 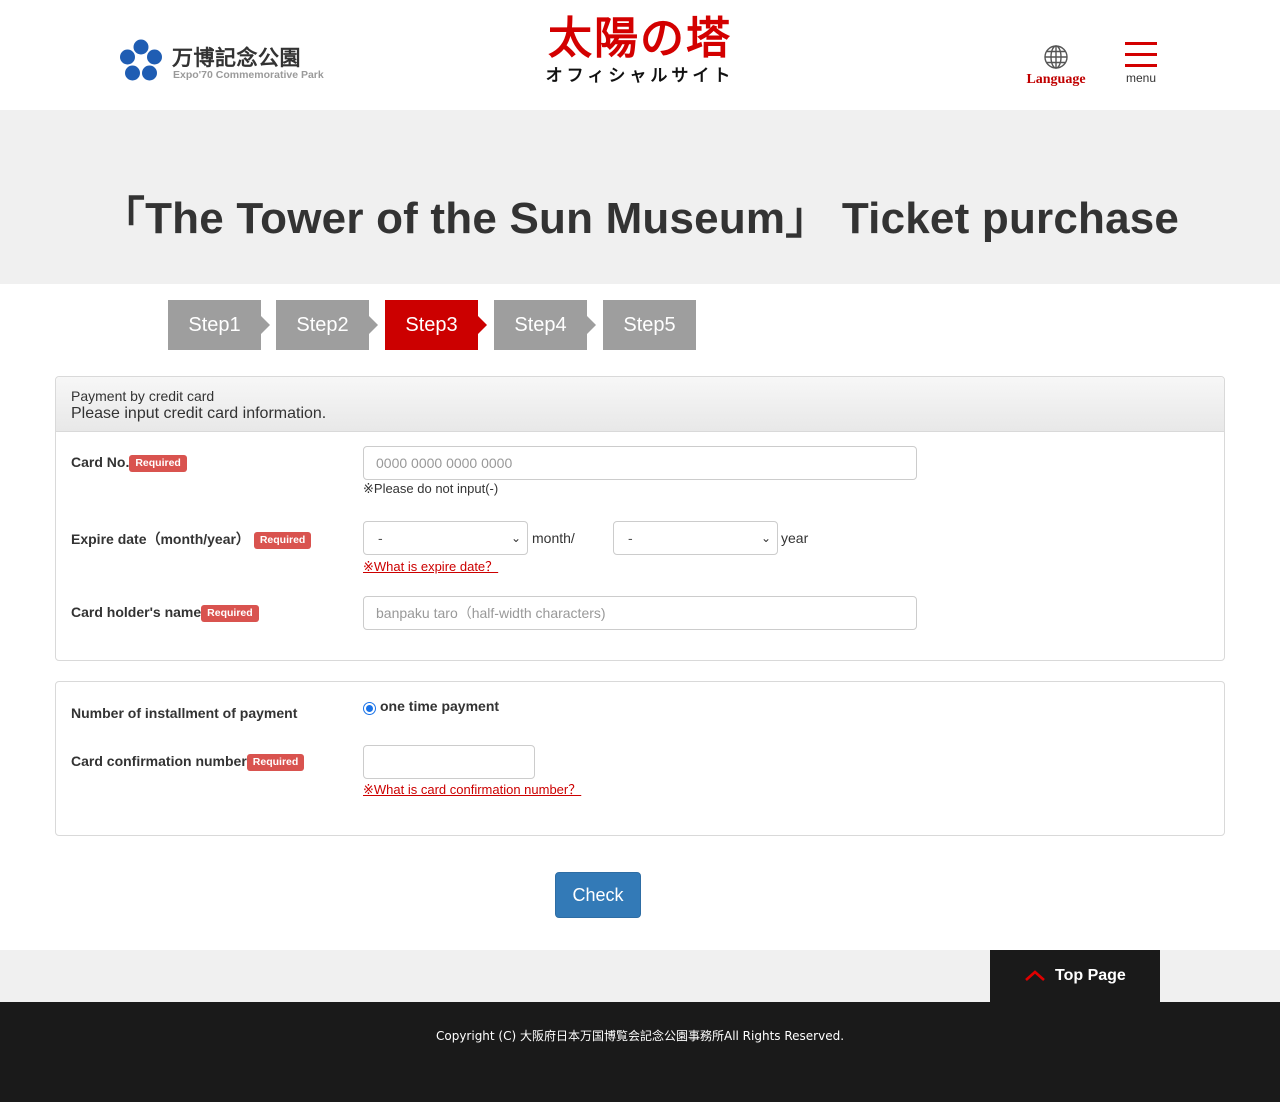 What do you see at coordinates (449, 762) in the screenshot?
I see `confirmation-number-input` at bounding box center [449, 762].